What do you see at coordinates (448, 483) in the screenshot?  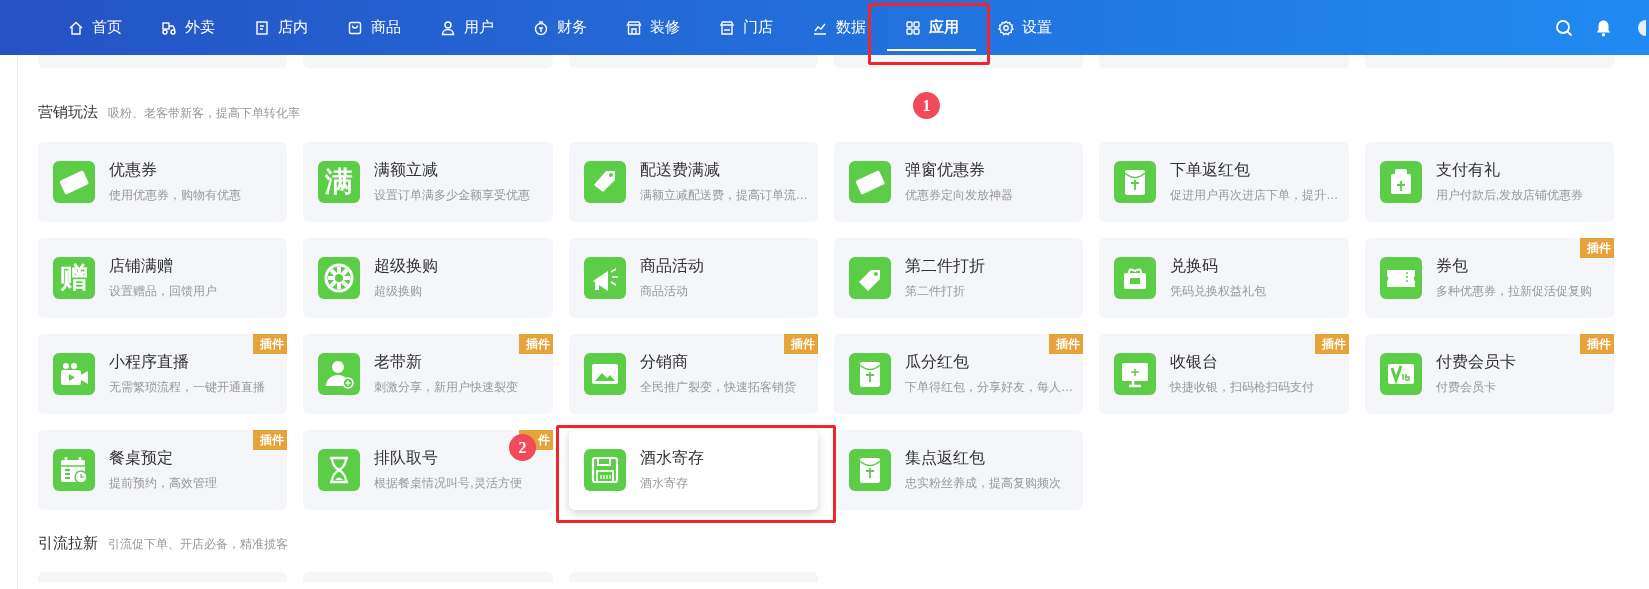 I see `card-description: 根据餐桌情况叫号,灵活方便` at bounding box center [448, 483].